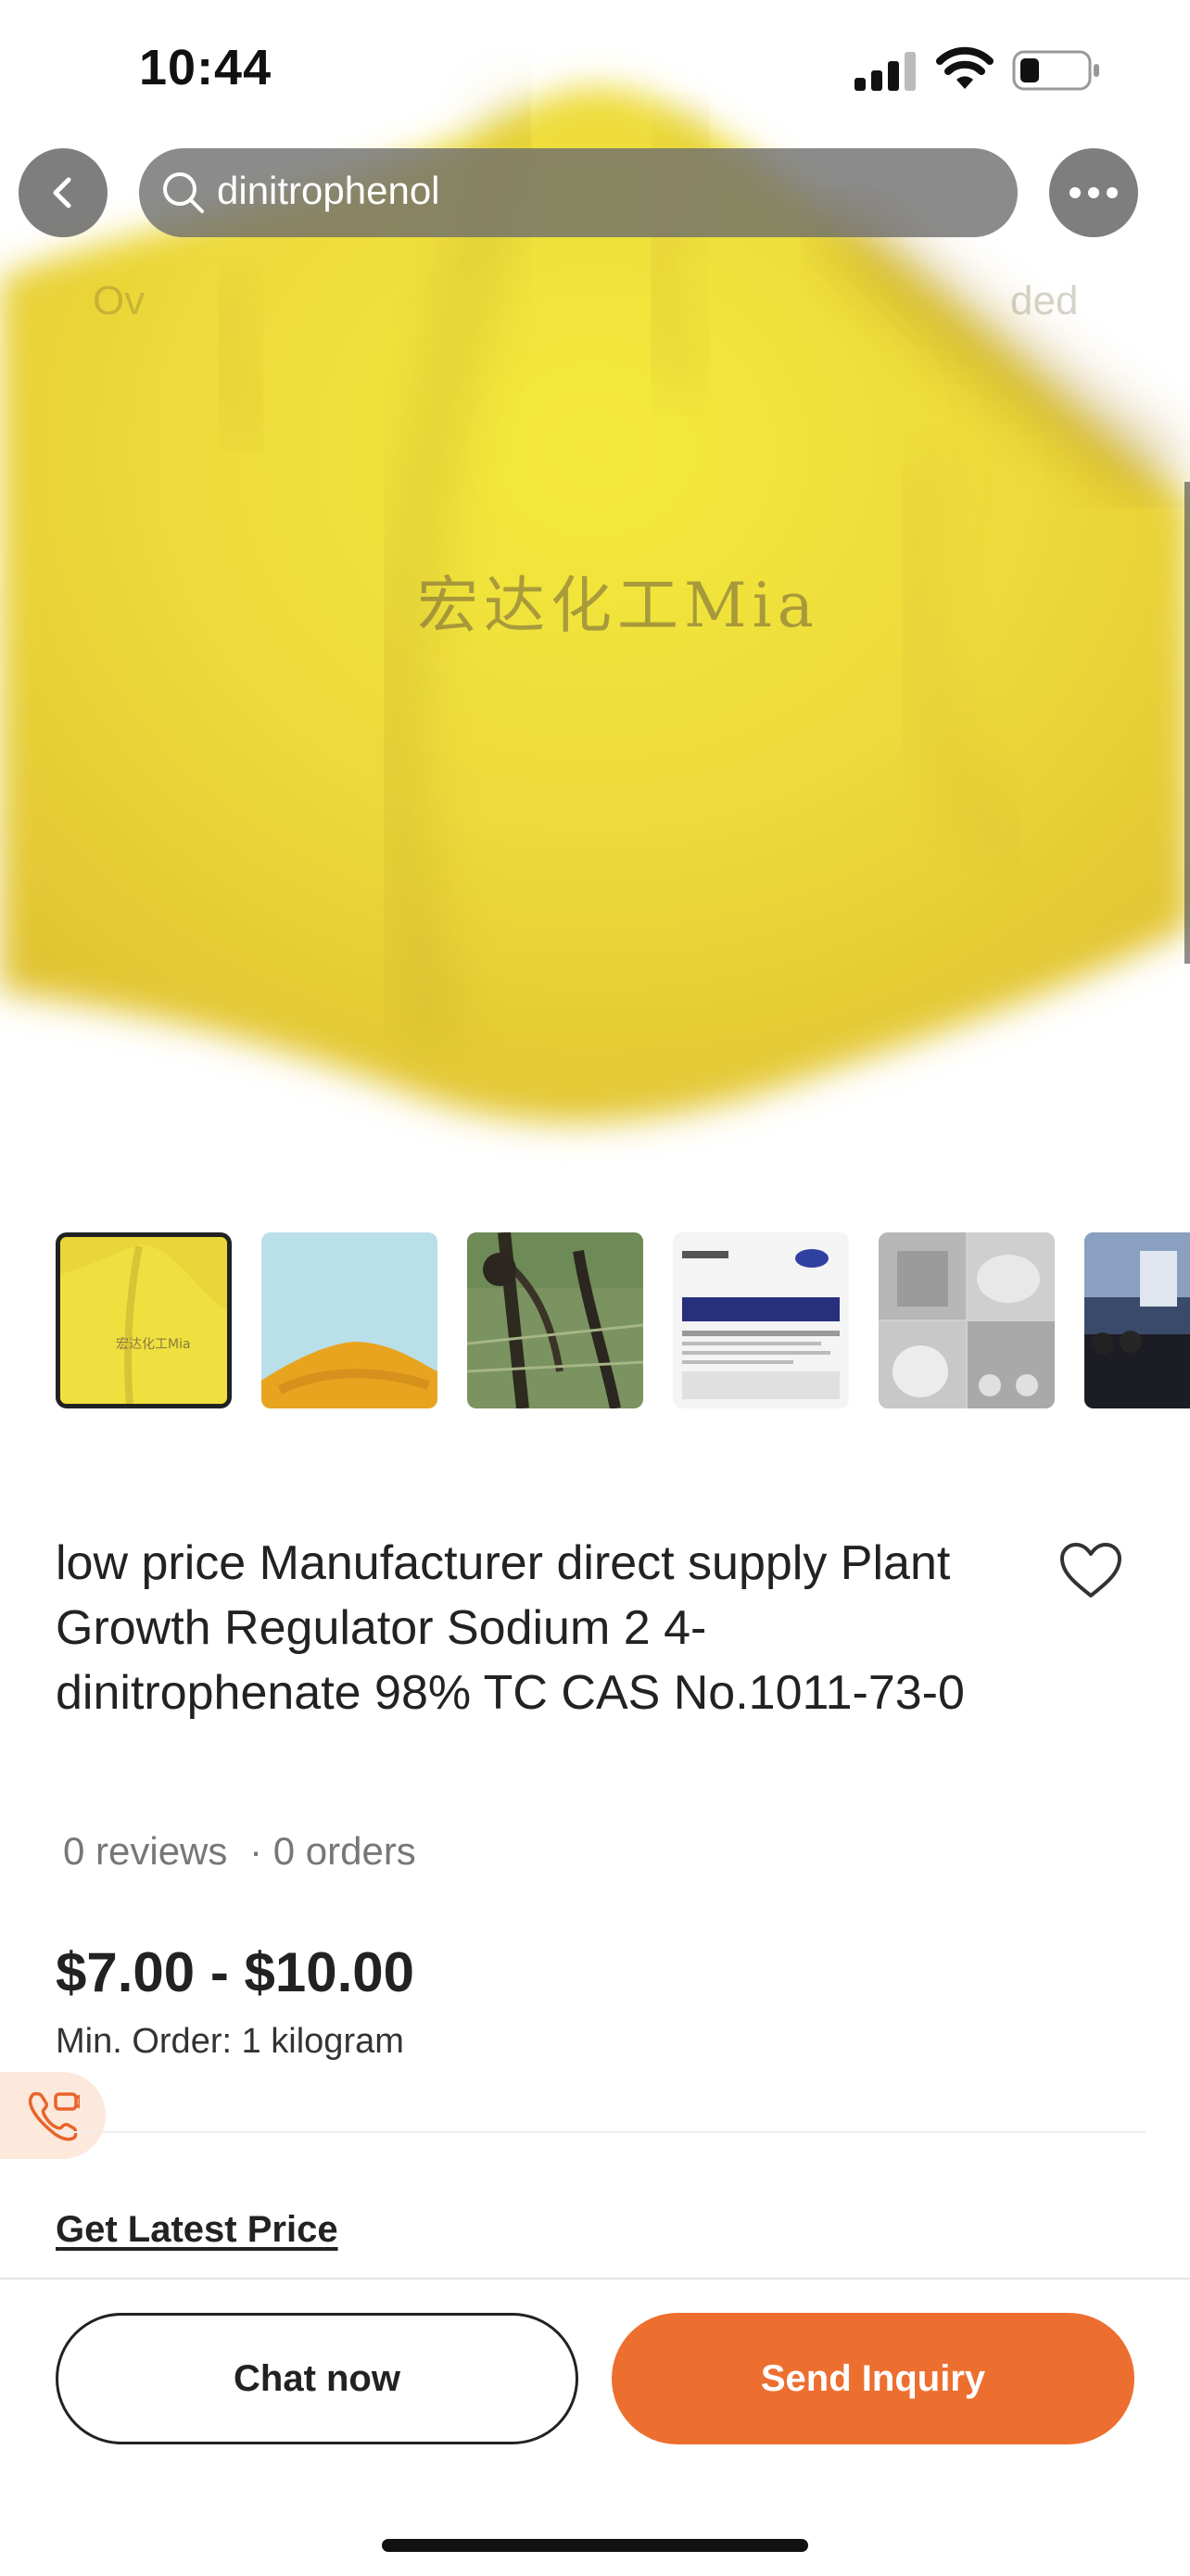  What do you see at coordinates (1044, 300) in the screenshot?
I see `ghost-tab-recommended: ded` at bounding box center [1044, 300].